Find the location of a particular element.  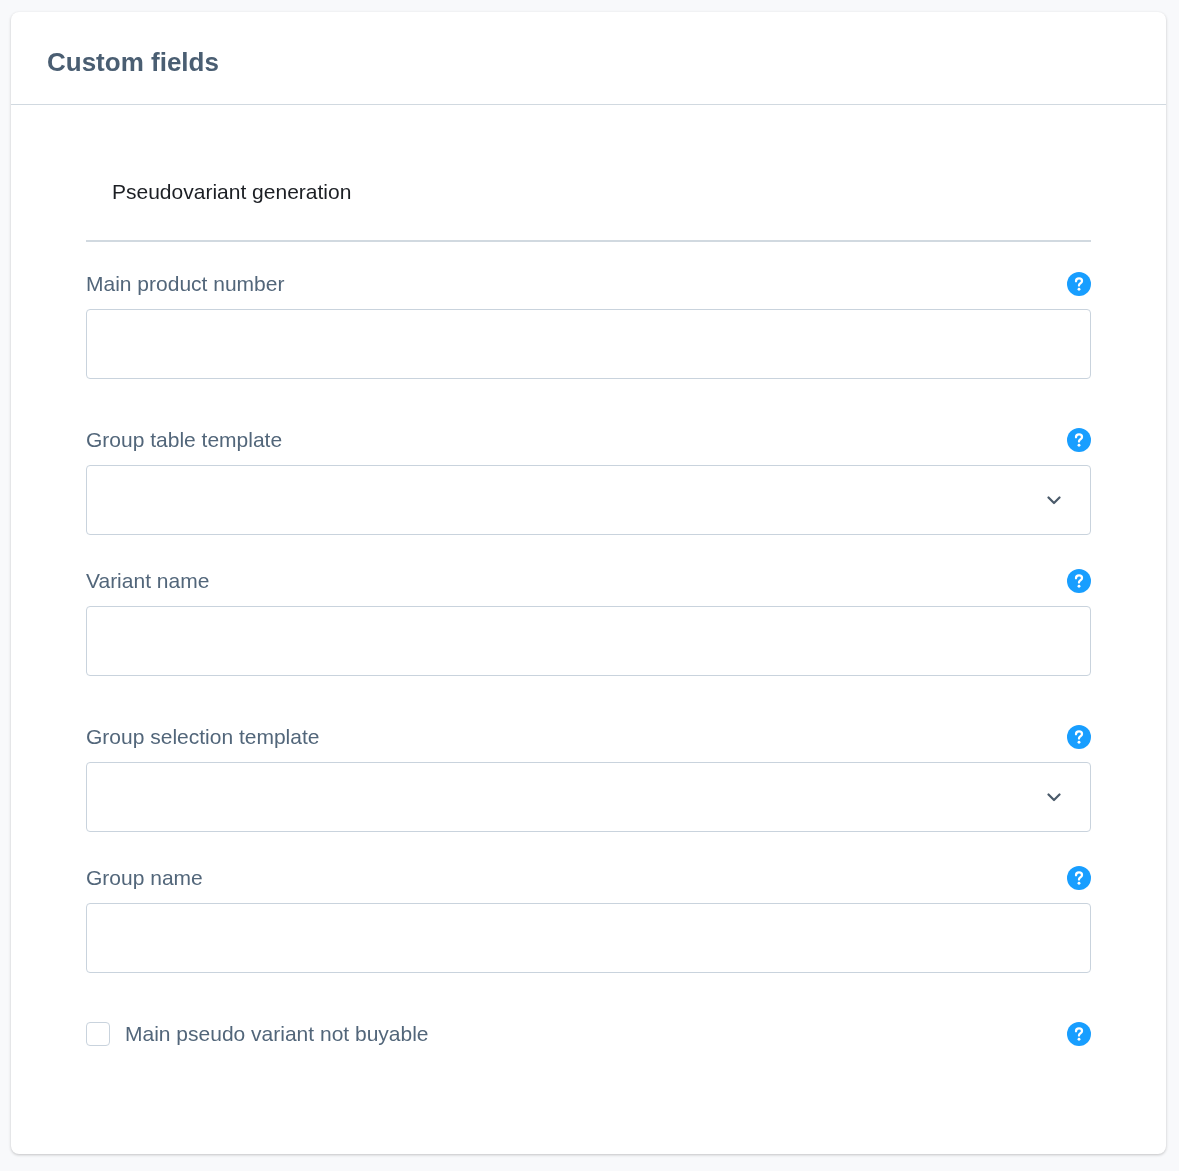

checkbox-label: Main pseudo variant not buyable is located at coordinates (277, 1034).